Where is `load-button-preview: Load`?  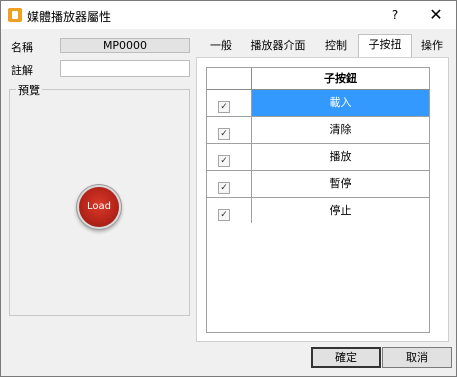
load-button-preview: Load is located at coordinates (99, 207).